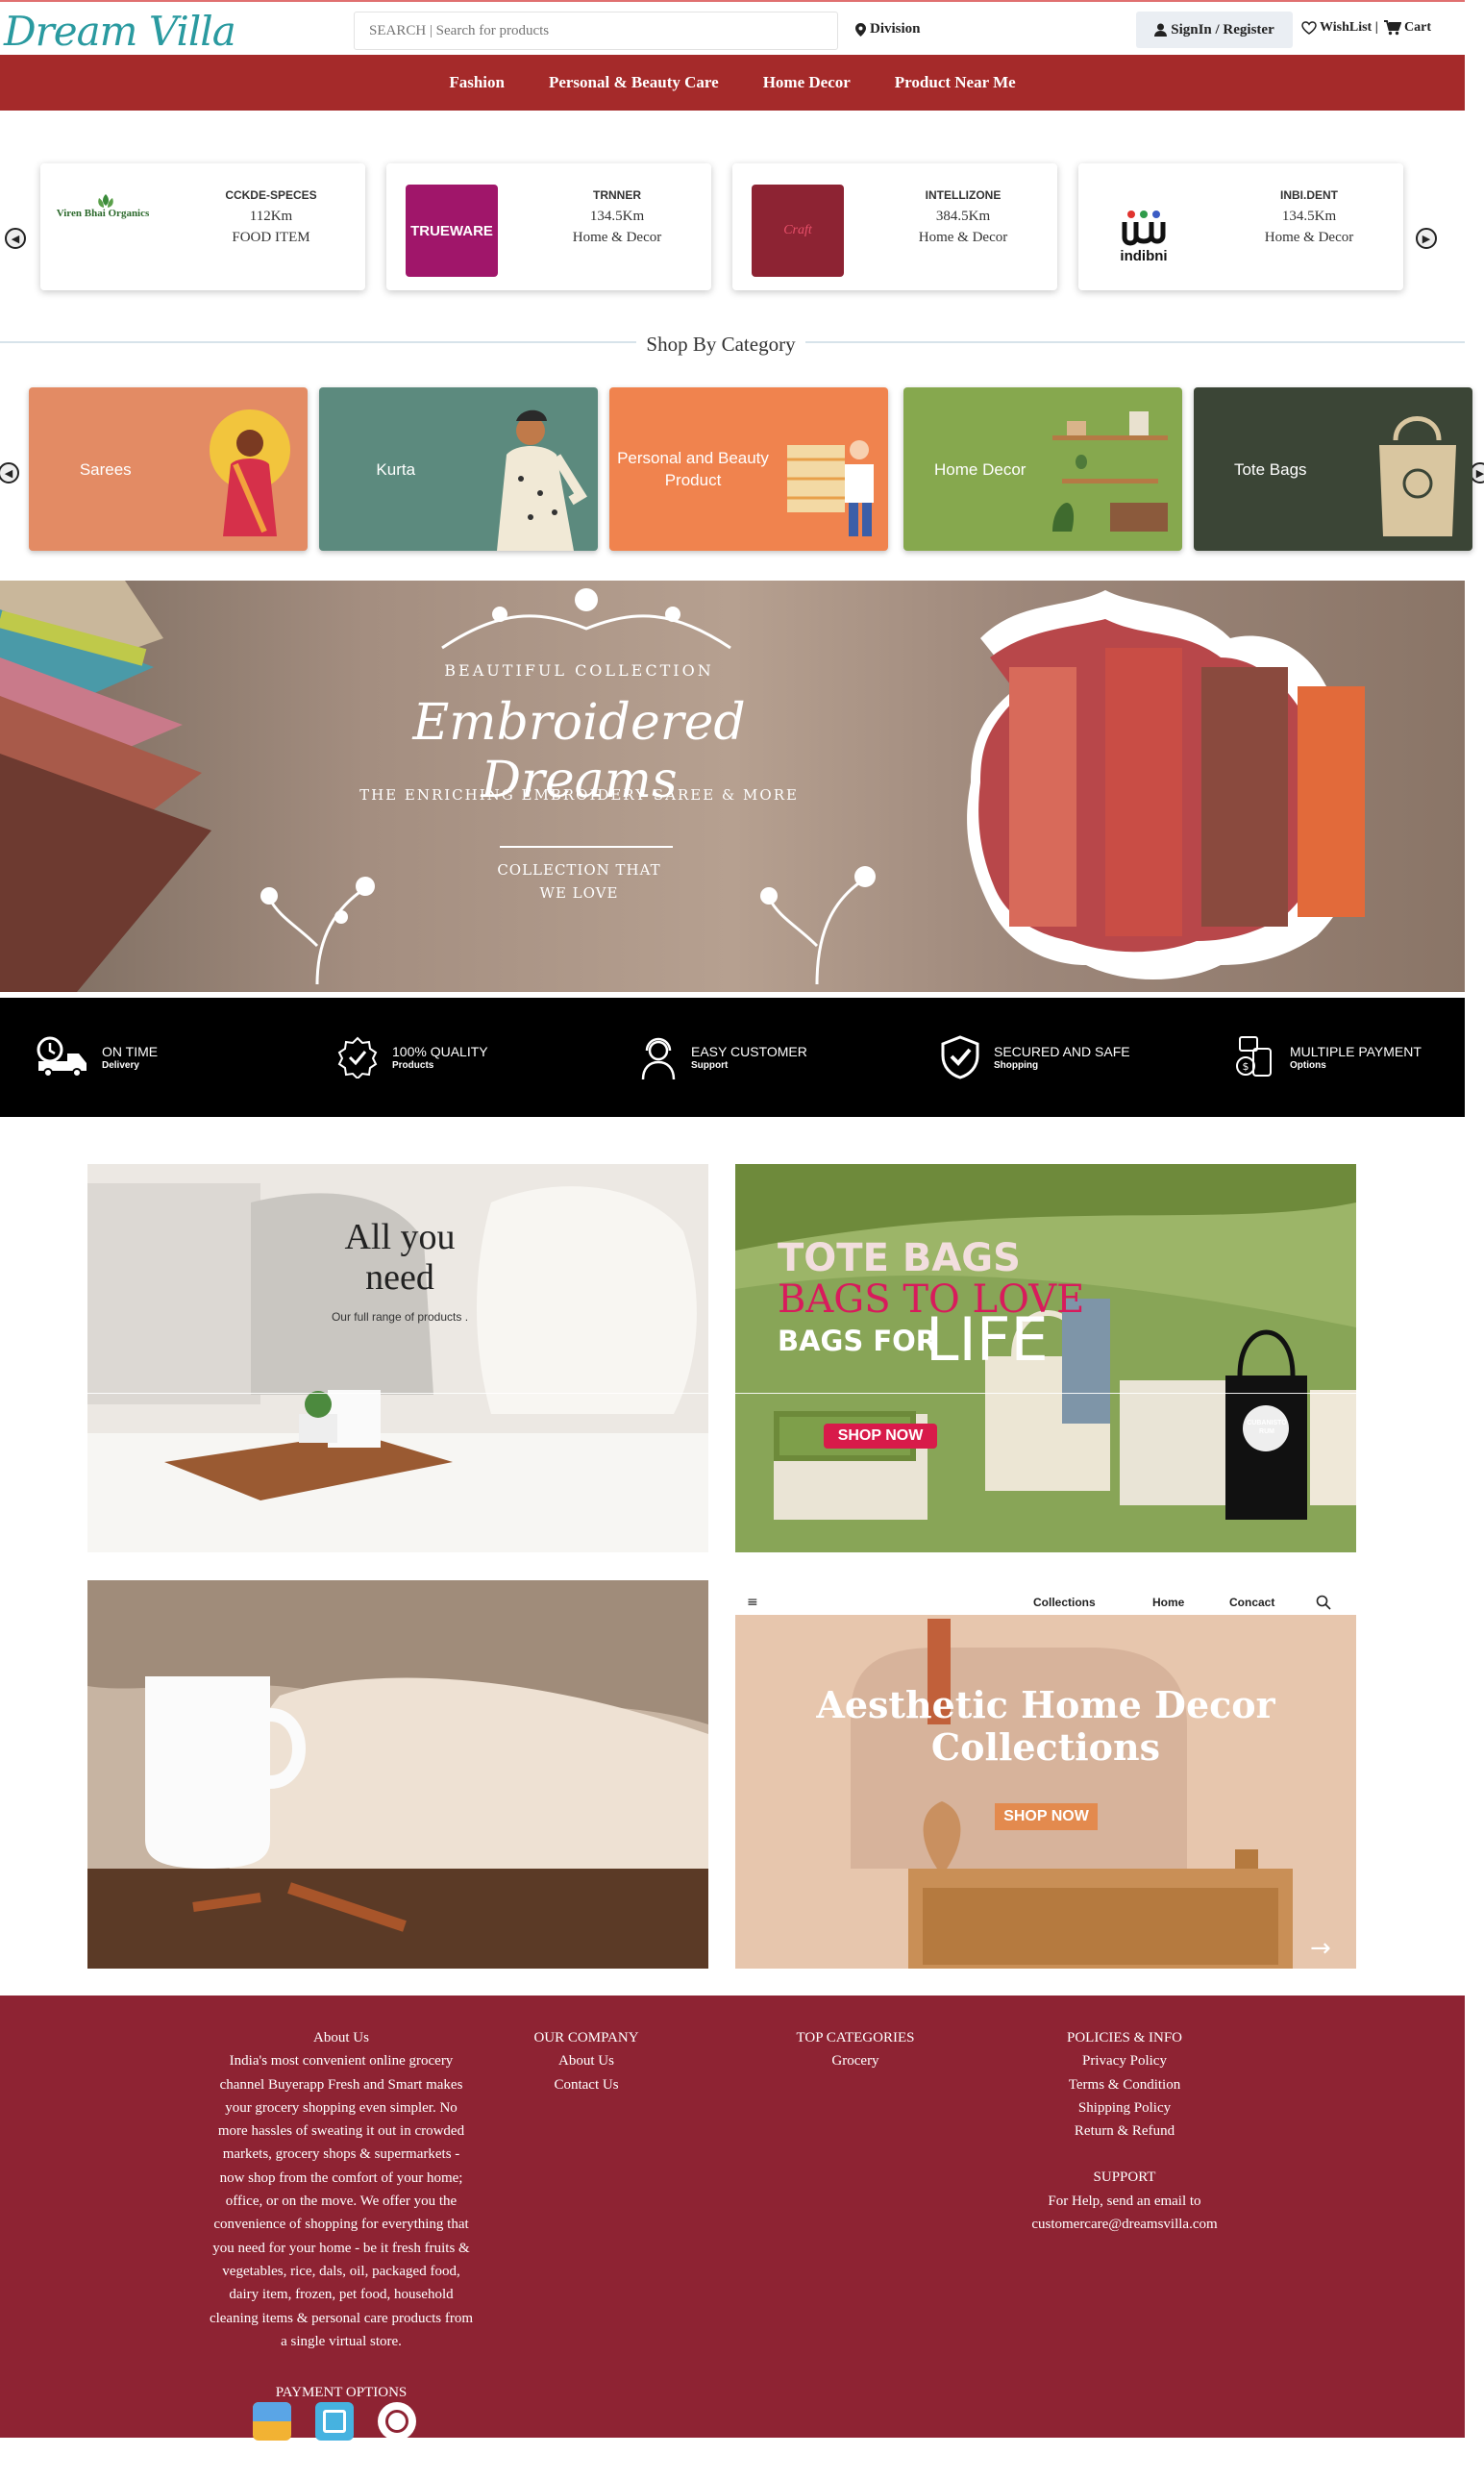  What do you see at coordinates (1124, 2131) in the screenshot?
I see `footer-link-refund: Return & Refund` at bounding box center [1124, 2131].